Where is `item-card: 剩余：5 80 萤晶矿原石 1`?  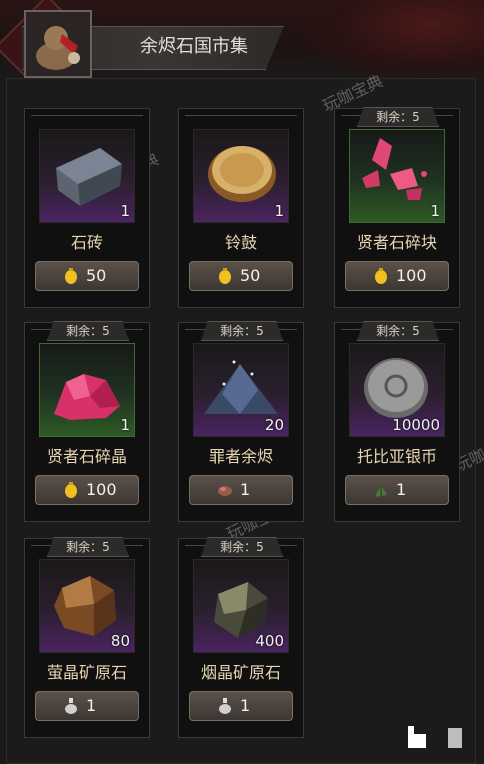 item-card: 剩余：5 80 萤晶矿原石 1 is located at coordinates (87, 637).